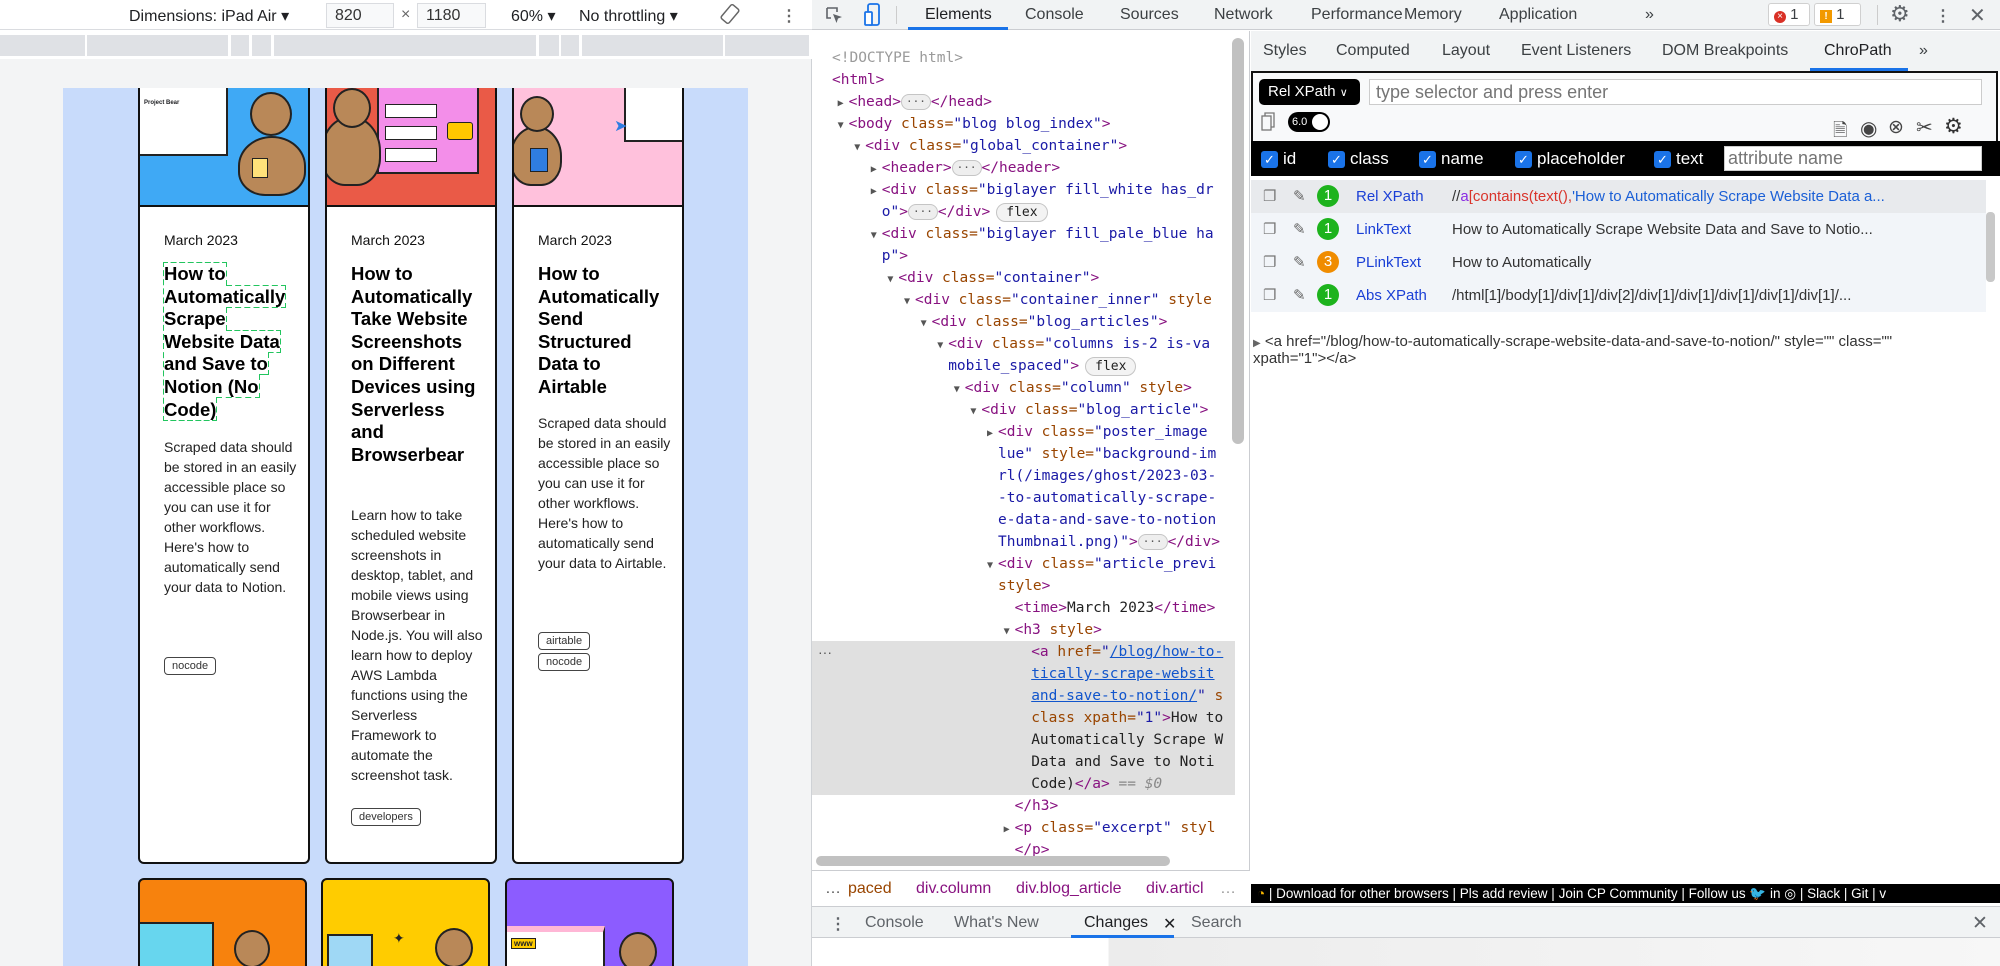  I want to click on elements-vertical-scrollbar, so click(1238, 241).